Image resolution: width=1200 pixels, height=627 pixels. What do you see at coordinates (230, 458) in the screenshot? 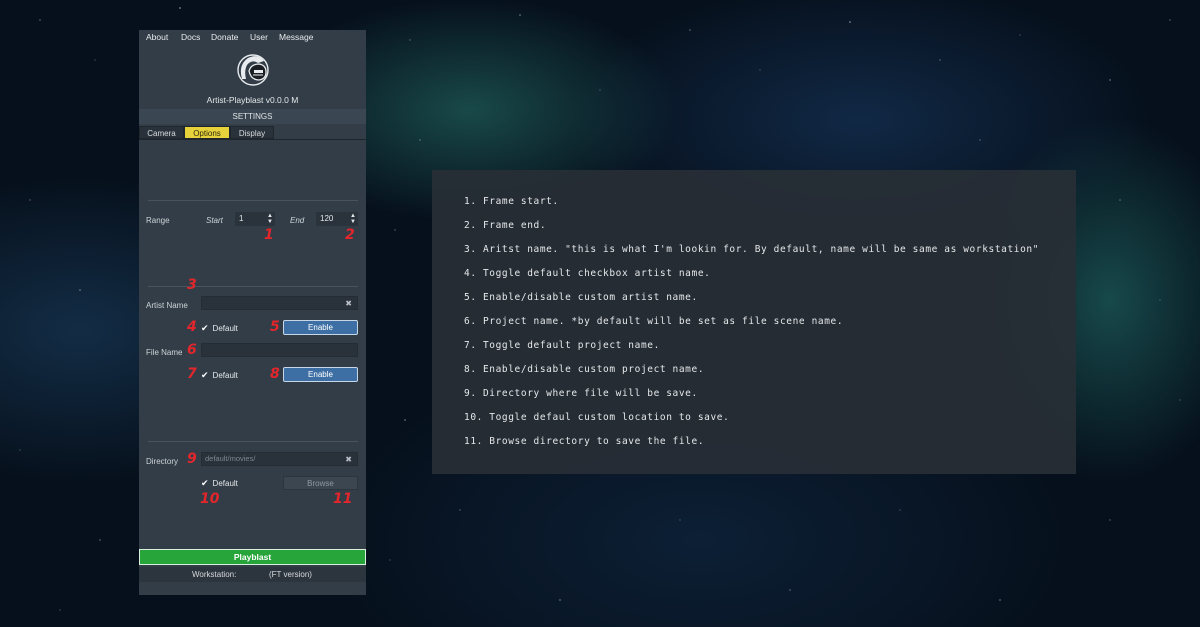
I see `directory-placeholder: default/movies/` at bounding box center [230, 458].